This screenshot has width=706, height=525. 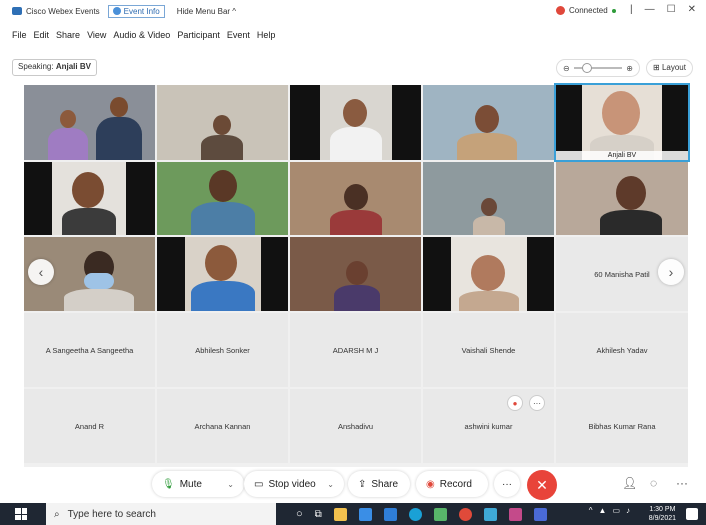 What do you see at coordinates (390, 514) in the screenshot?
I see `mail-icon` at bounding box center [390, 514].